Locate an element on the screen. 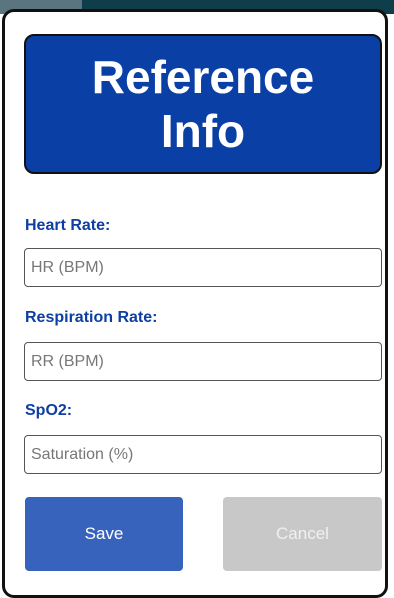 The height and width of the screenshot is (598, 394). dialog-title: Reference Info is located at coordinates (203, 104).